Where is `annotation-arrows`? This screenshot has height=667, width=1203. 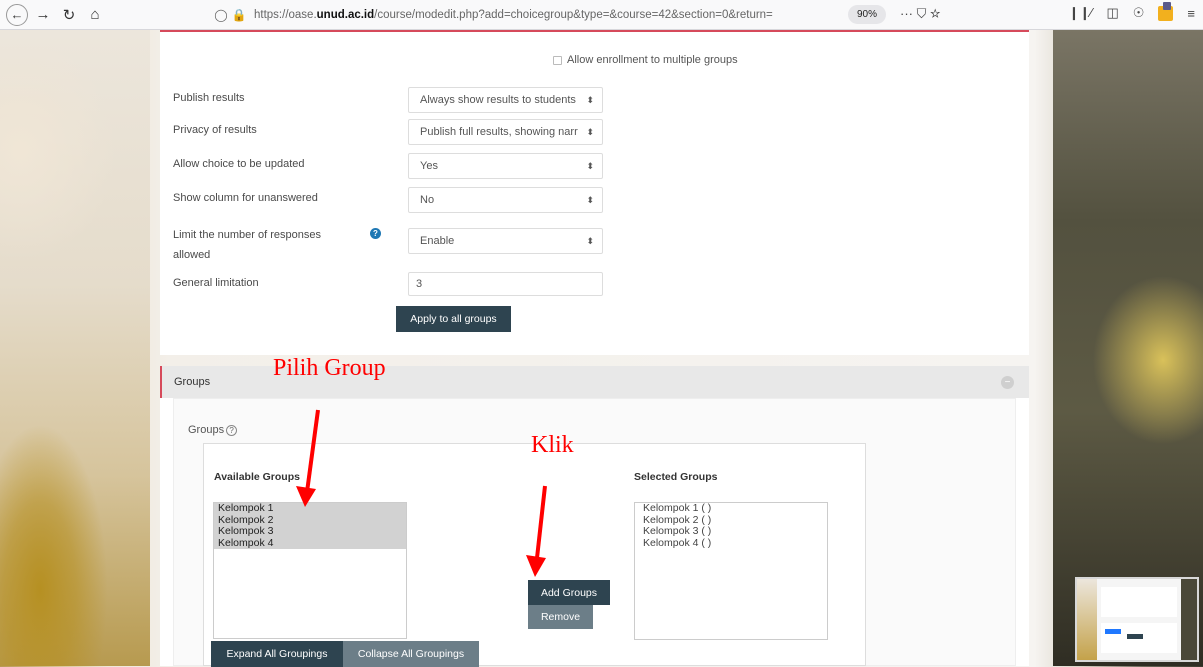
annotation-arrows is located at coordinates (421, 493).